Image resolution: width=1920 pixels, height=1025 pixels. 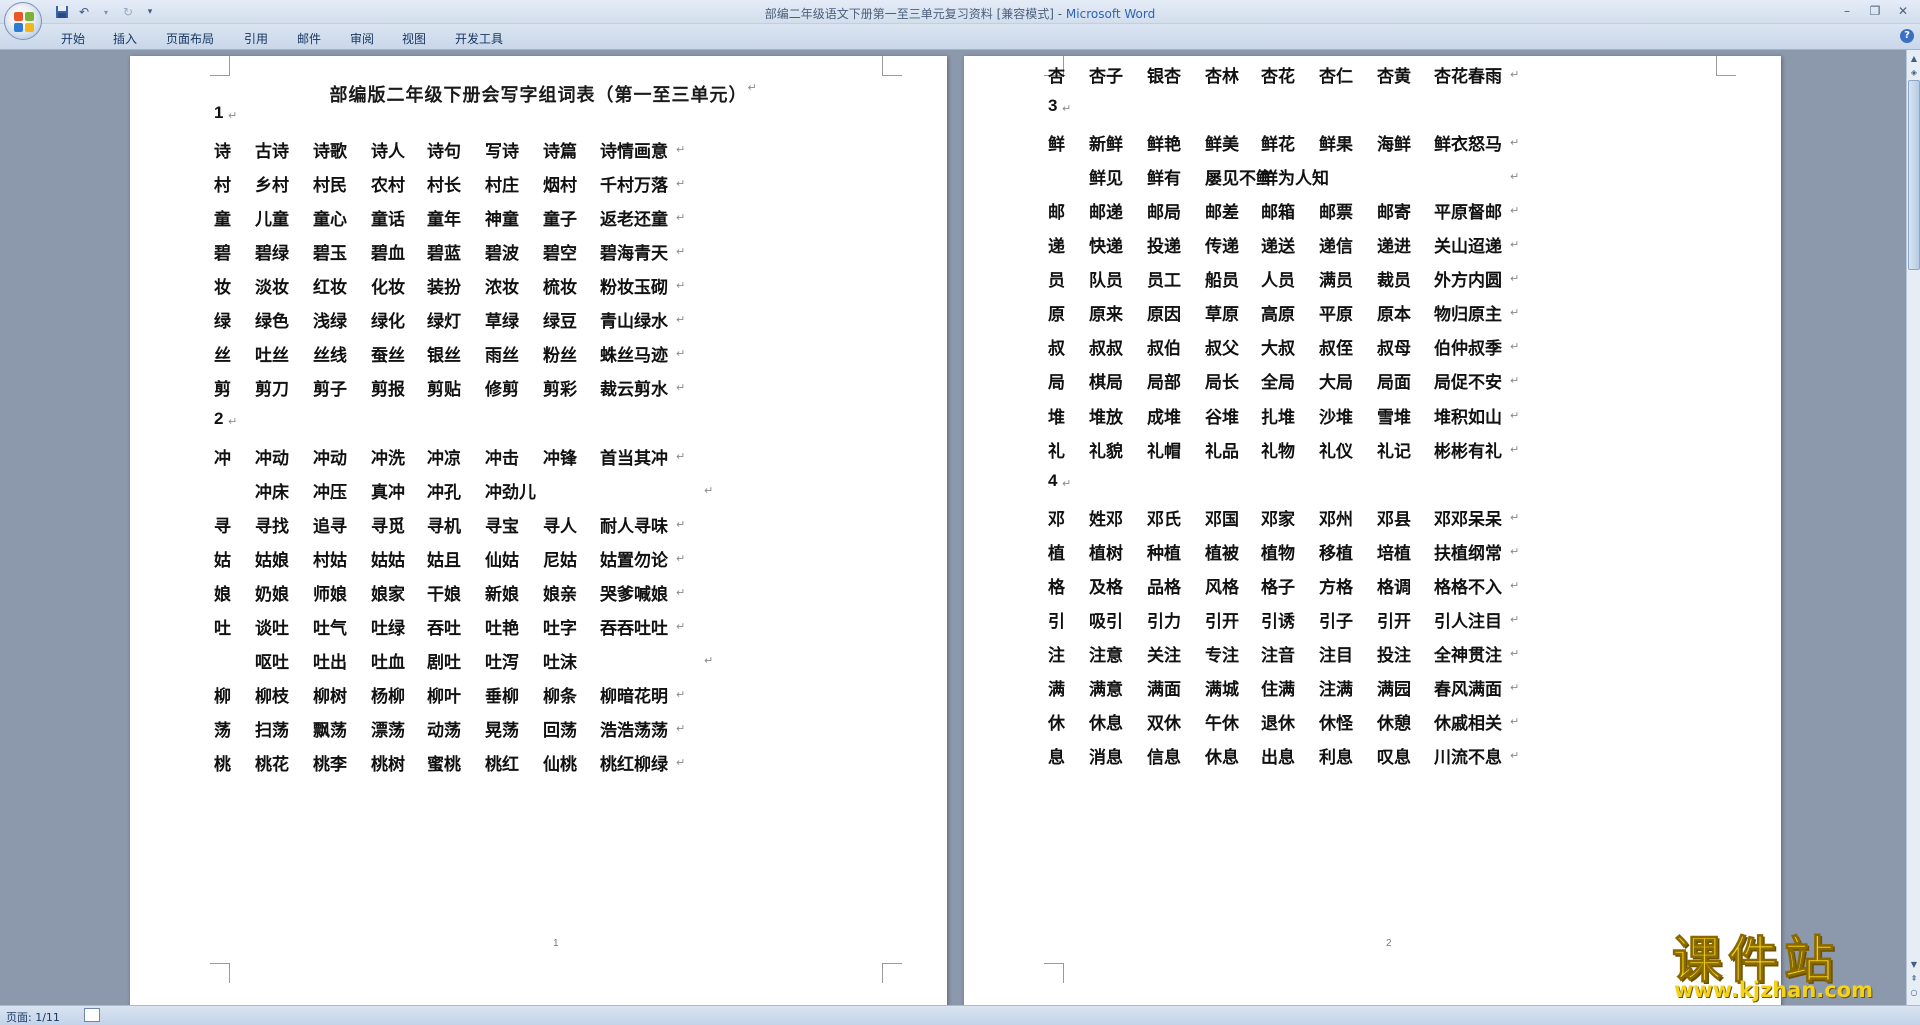 I want to click on word-cell: 村民, so click(x=330, y=186).